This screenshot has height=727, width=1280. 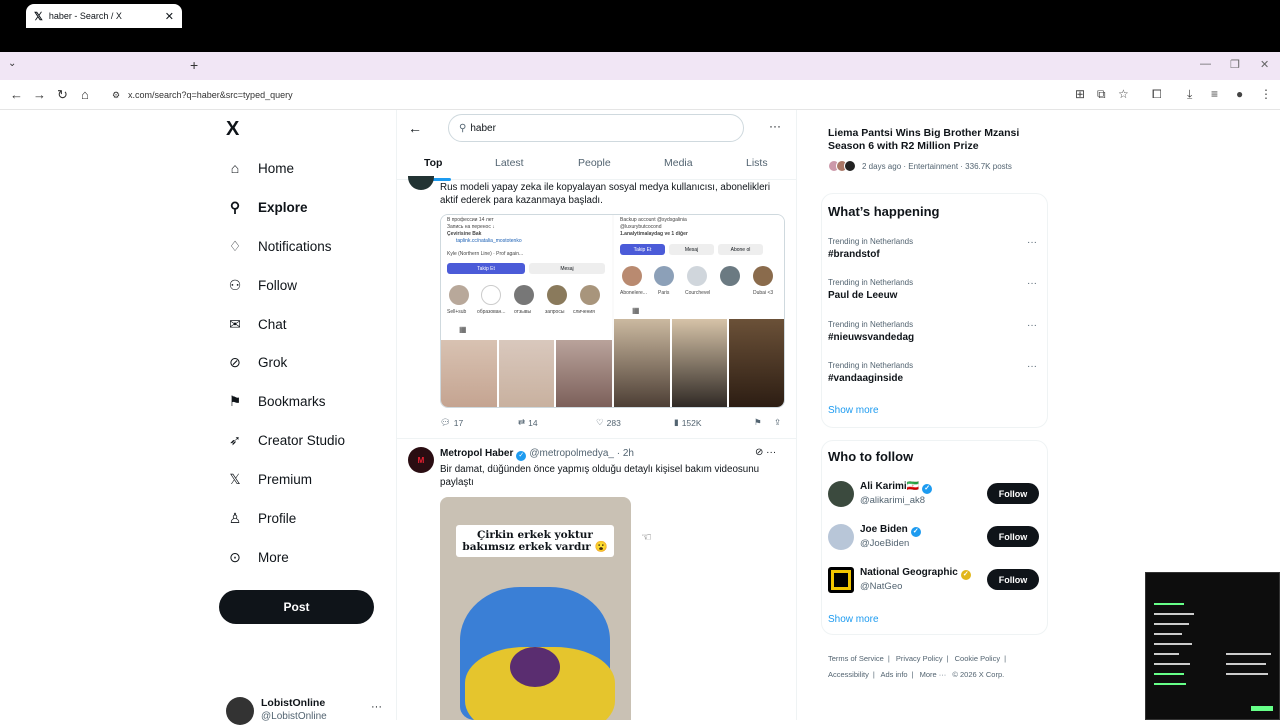 I want to click on overlay-preview-window, so click(x=1212, y=646).